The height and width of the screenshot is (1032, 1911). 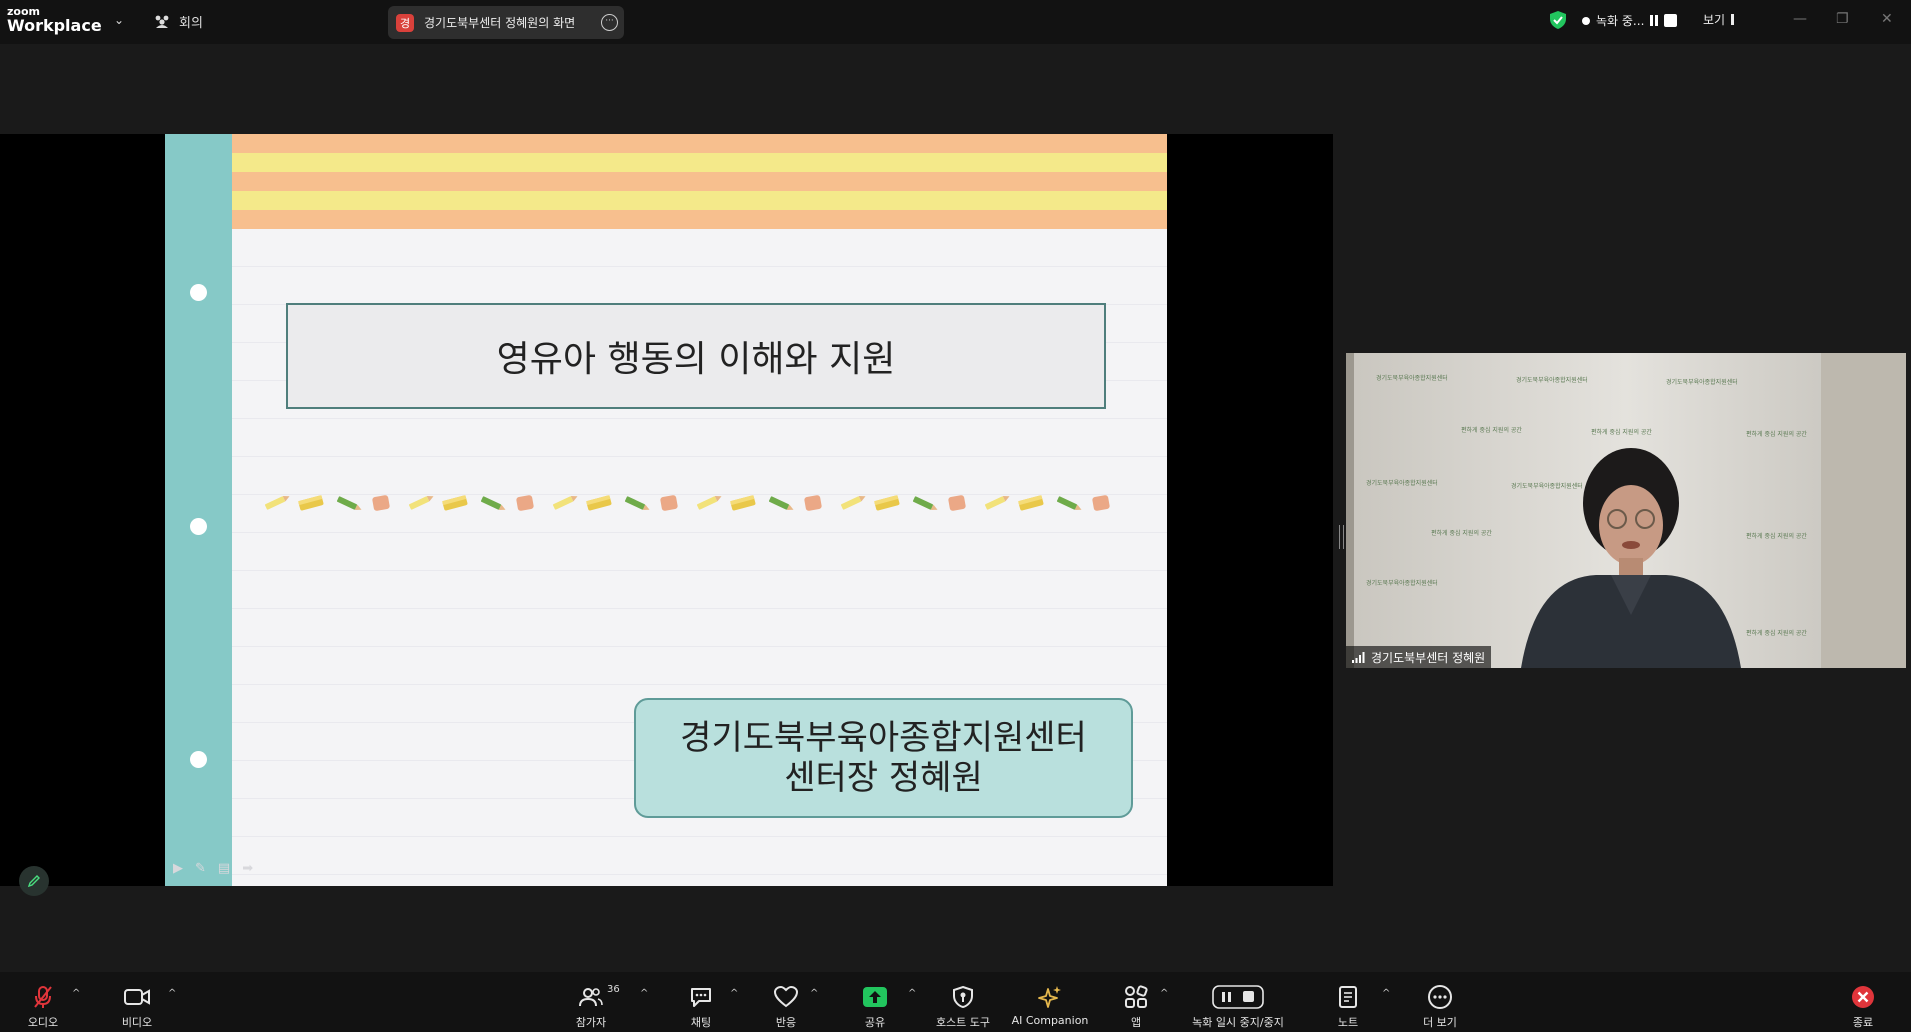 I want to click on record-dot-icon, so click(x=1586, y=20).